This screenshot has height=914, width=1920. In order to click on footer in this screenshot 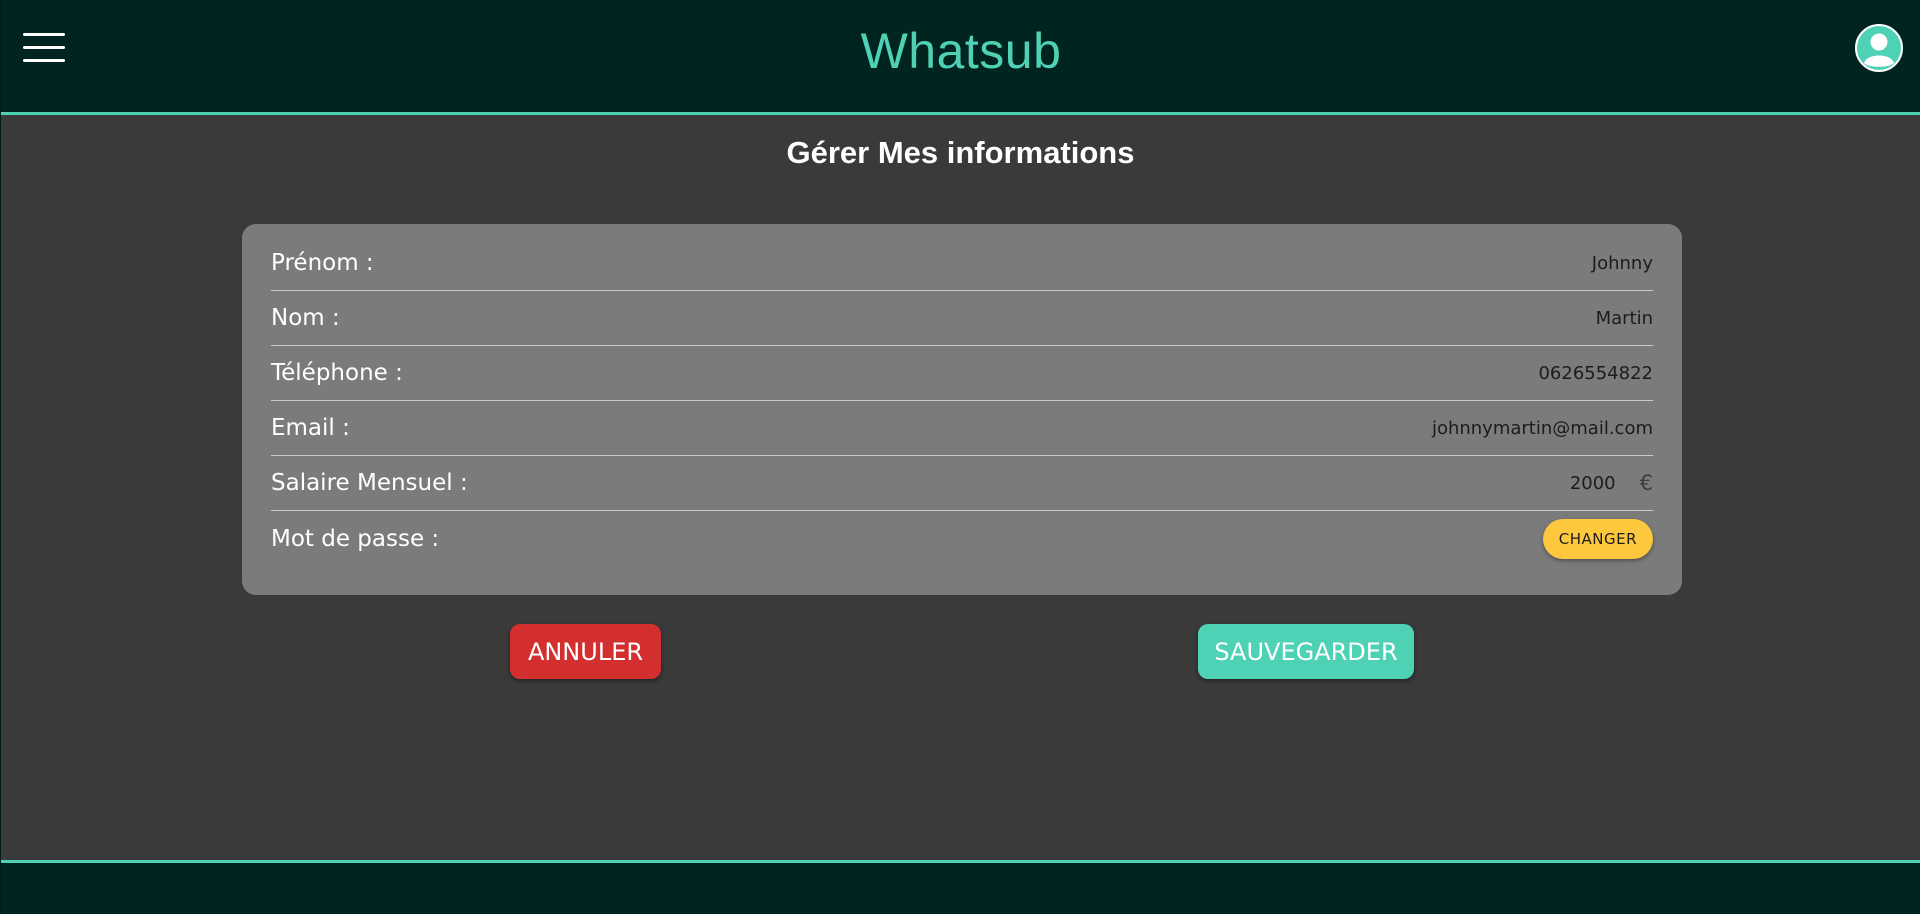, I will do `click(960, 887)`.